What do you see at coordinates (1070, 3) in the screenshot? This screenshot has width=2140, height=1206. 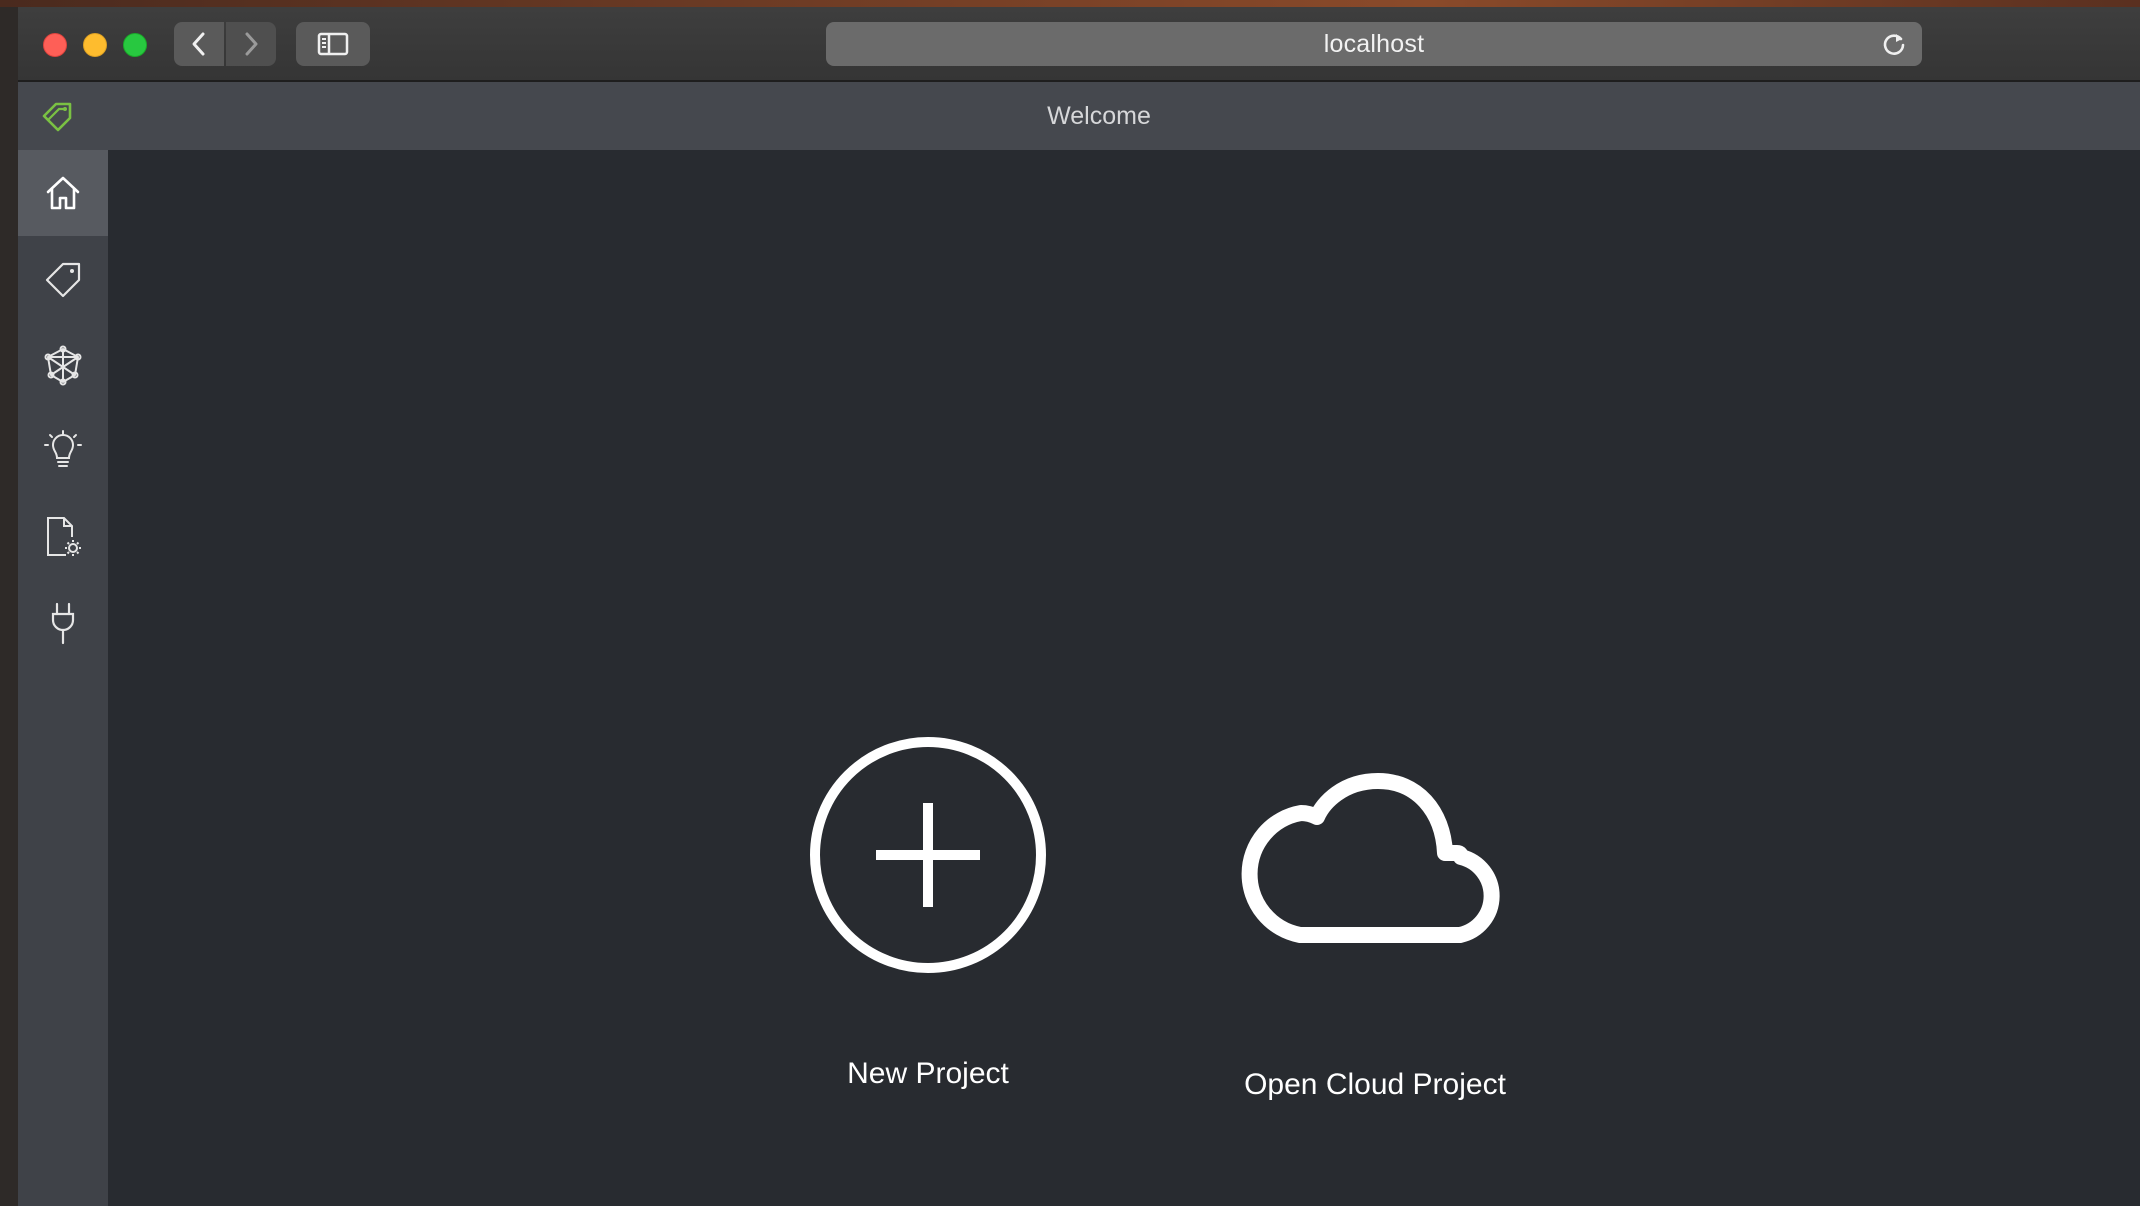 I see `desktop-background-strip` at bounding box center [1070, 3].